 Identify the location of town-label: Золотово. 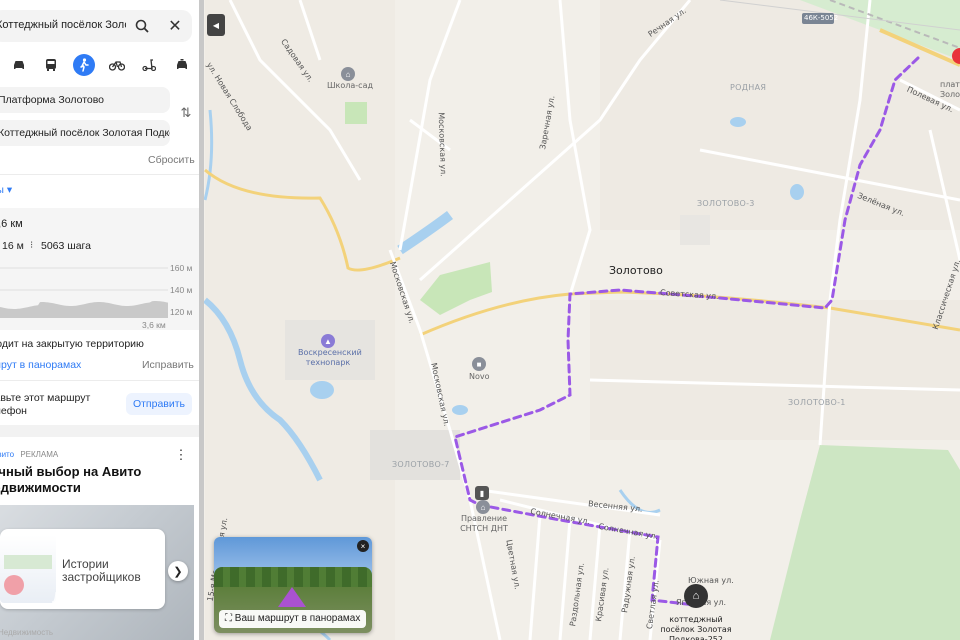
(636, 270).